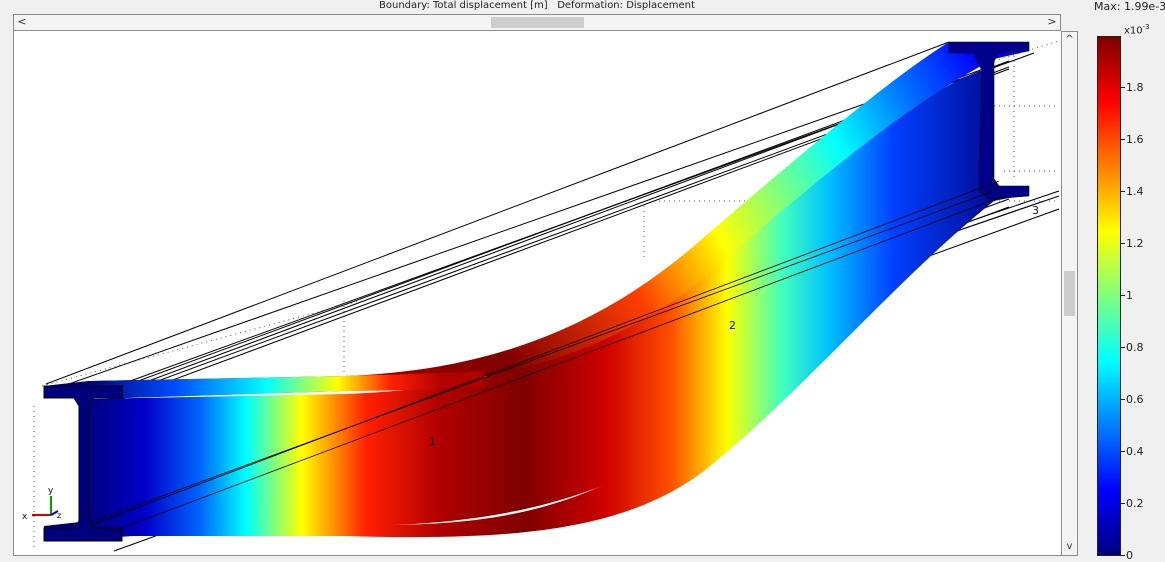  What do you see at coordinates (1135, 347) in the screenshot?
I see `colorbar-tick-label-0.8: 0.8` at bounding box center [1135, 347].